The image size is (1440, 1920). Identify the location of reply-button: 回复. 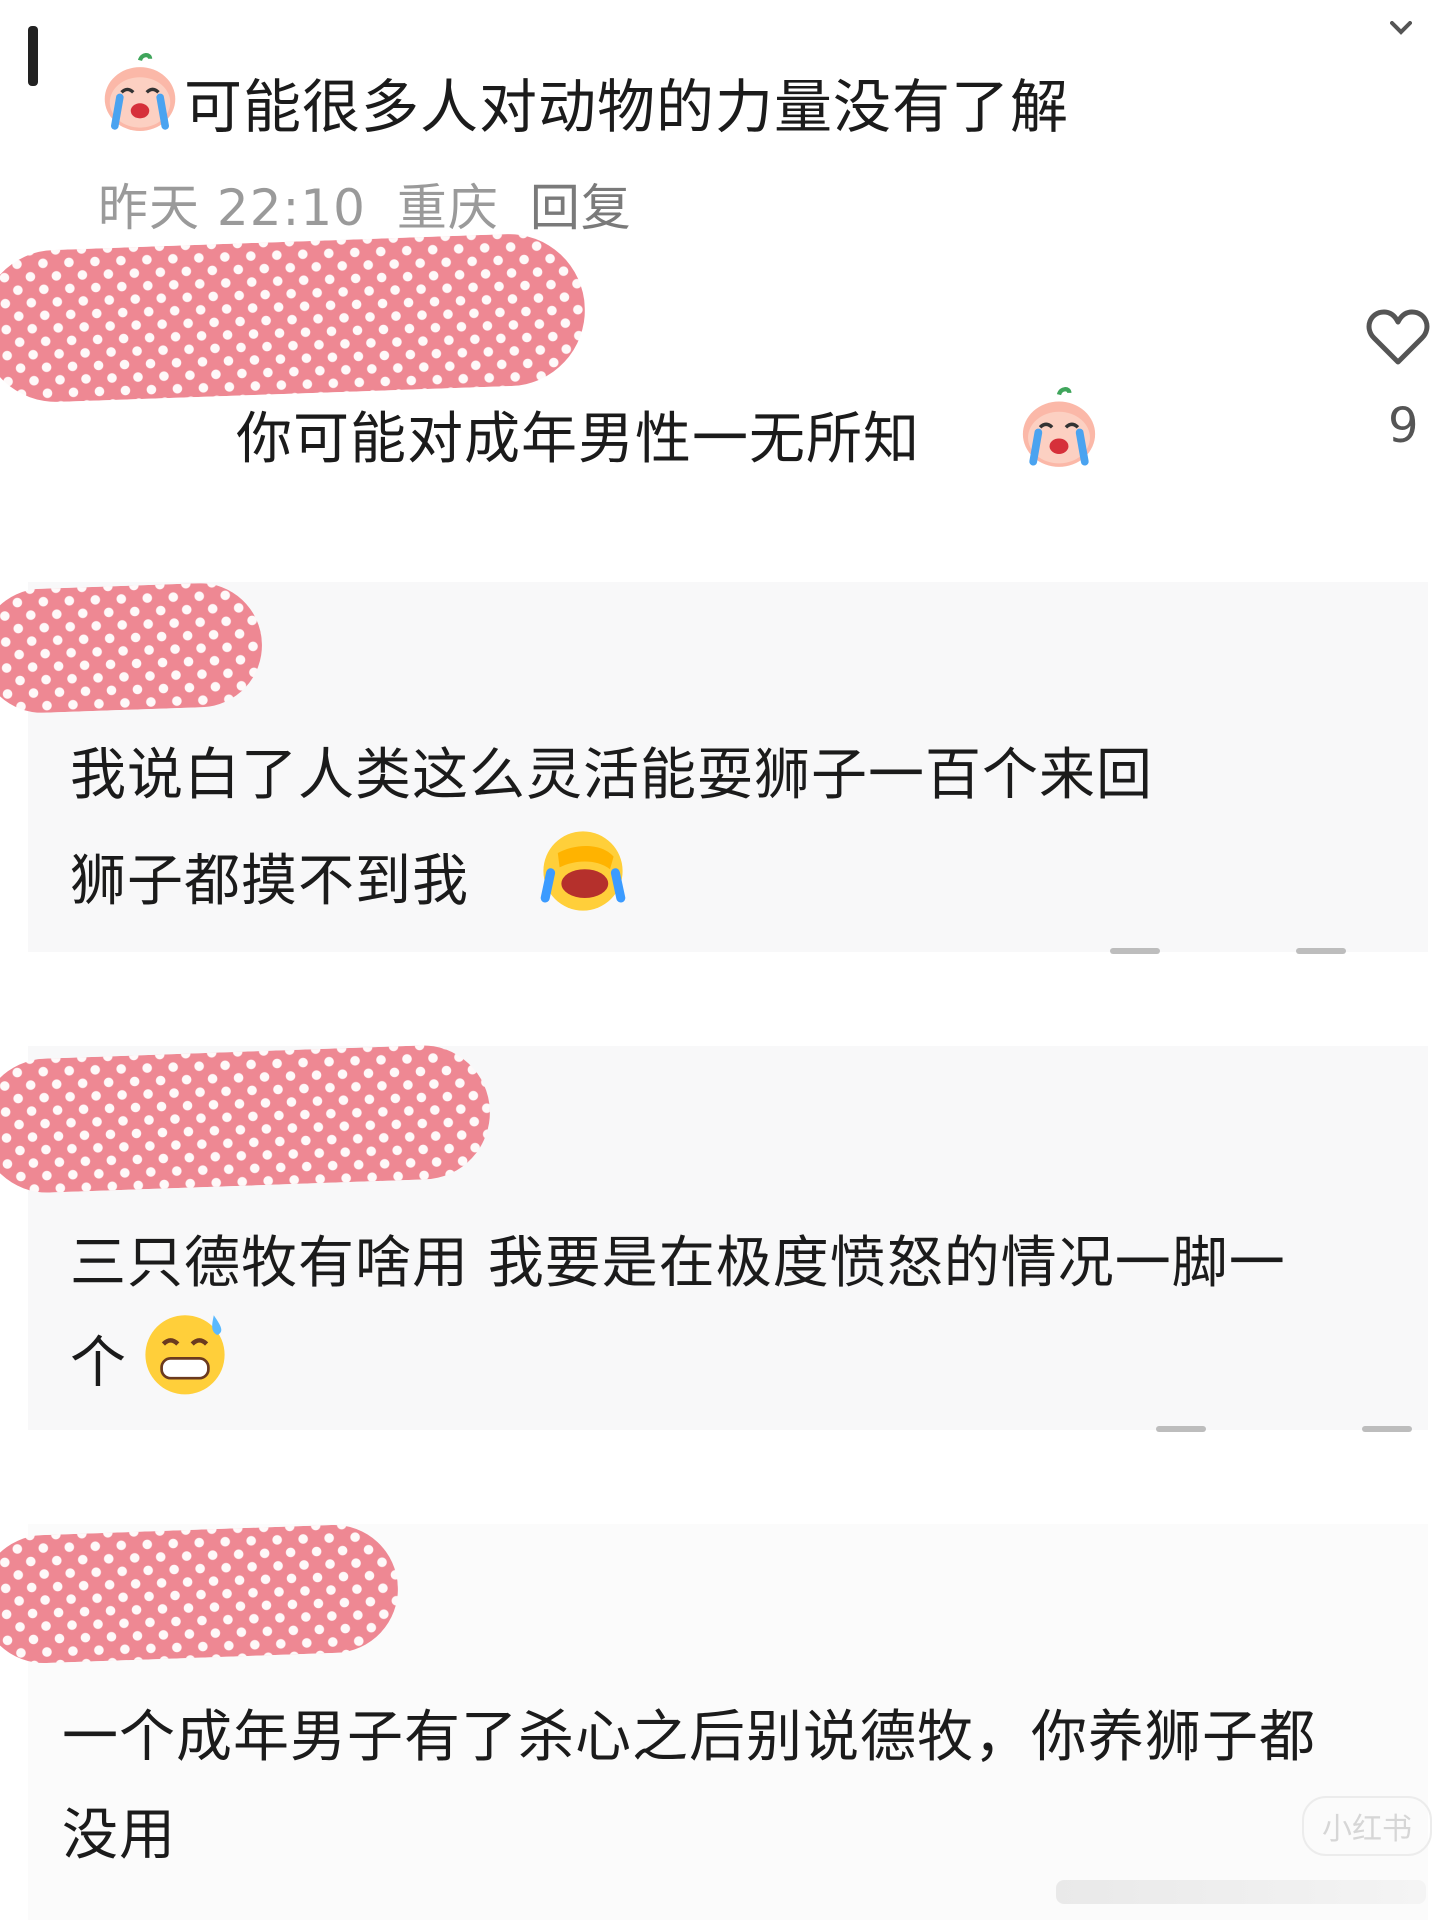
(581, 208).